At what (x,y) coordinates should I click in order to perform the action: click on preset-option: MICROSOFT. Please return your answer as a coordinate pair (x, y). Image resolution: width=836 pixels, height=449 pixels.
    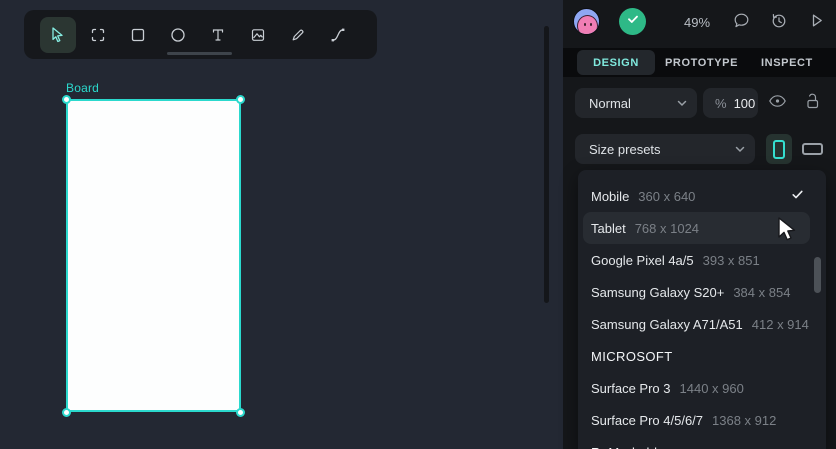
    Looking at the image, I should click on (696, 356).